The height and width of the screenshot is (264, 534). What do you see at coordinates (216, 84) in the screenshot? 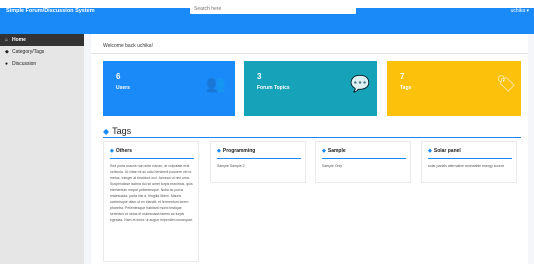
I see `users-icon: 👥` at bounding box center [216, 84].